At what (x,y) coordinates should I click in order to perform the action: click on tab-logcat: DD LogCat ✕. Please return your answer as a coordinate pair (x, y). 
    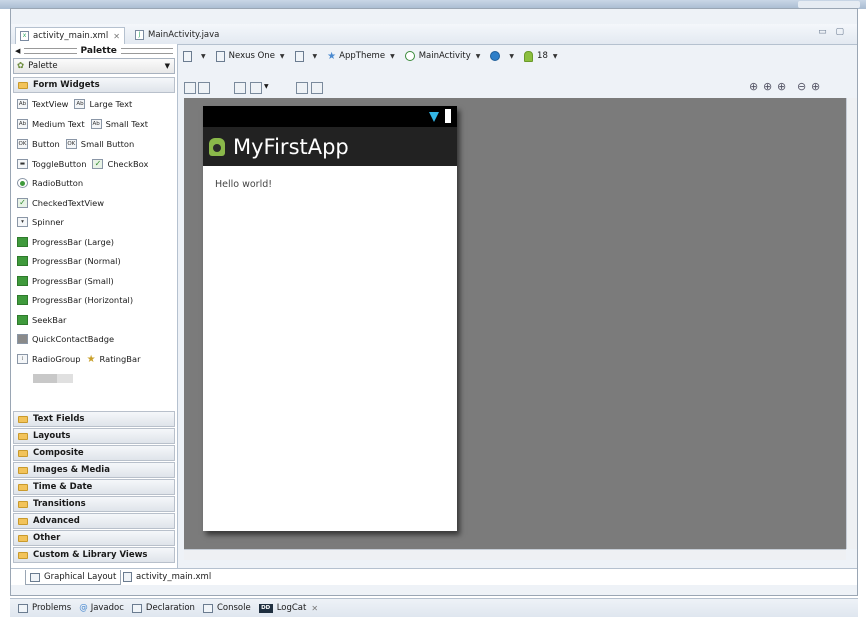
    Looking at the image, I should click on (288, 608).